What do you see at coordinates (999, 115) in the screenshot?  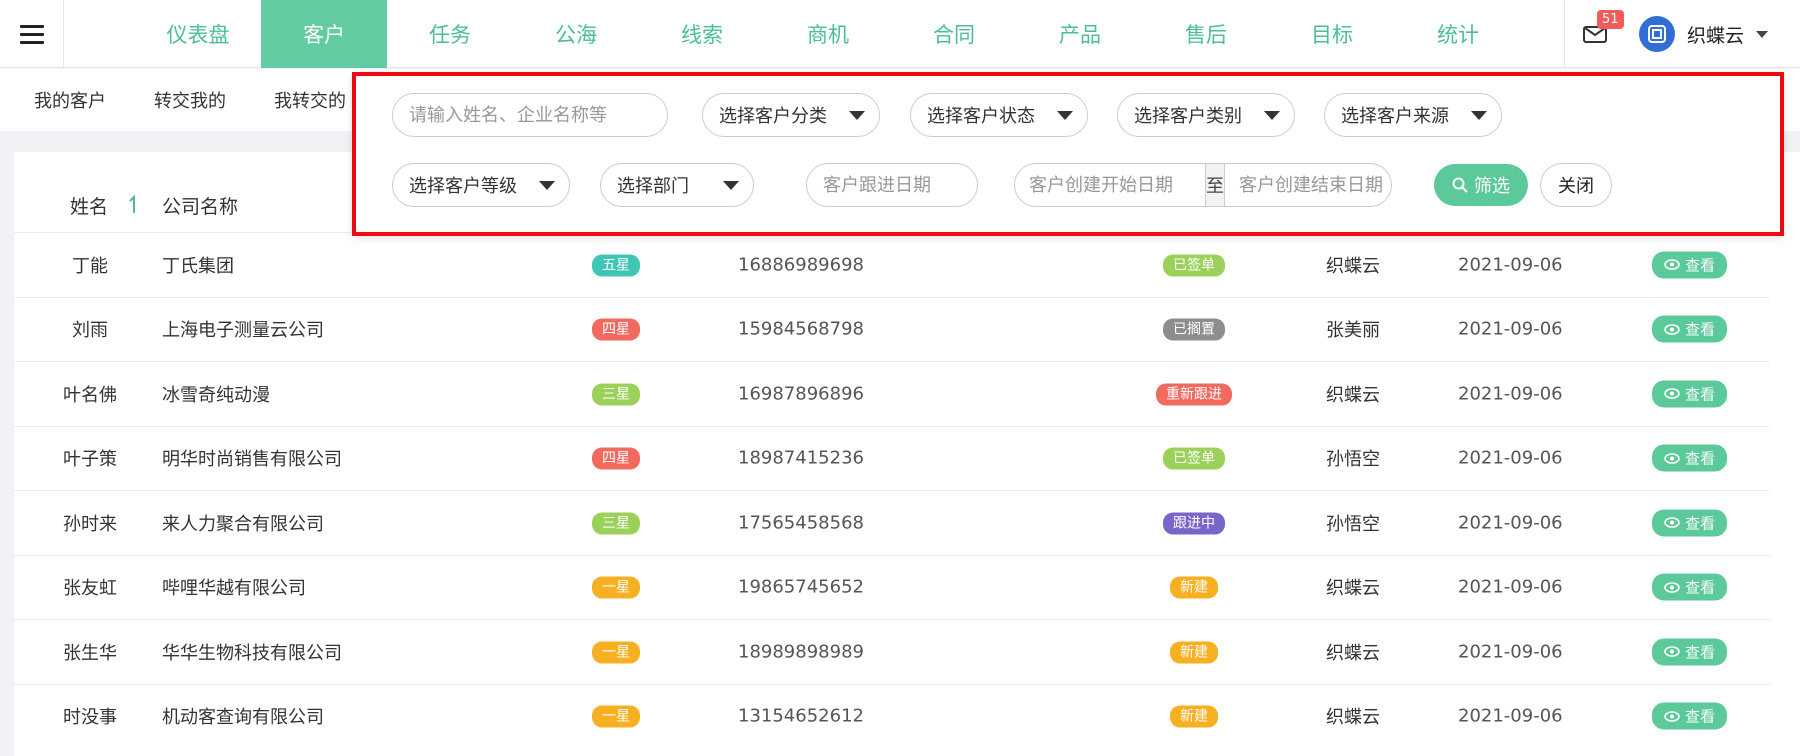 I see `select-customer-status: 选择客户状态` at bounding box center [999, 115].